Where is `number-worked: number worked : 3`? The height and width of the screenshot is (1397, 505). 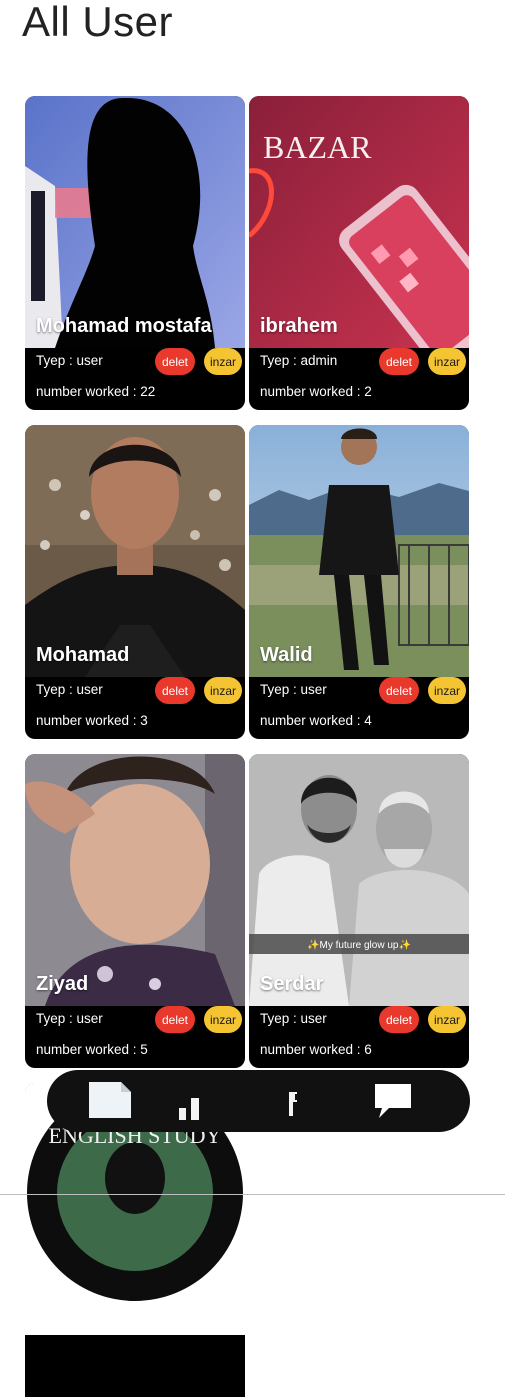
number-worked: number worked : 3 is located at coordinates (92, 720).